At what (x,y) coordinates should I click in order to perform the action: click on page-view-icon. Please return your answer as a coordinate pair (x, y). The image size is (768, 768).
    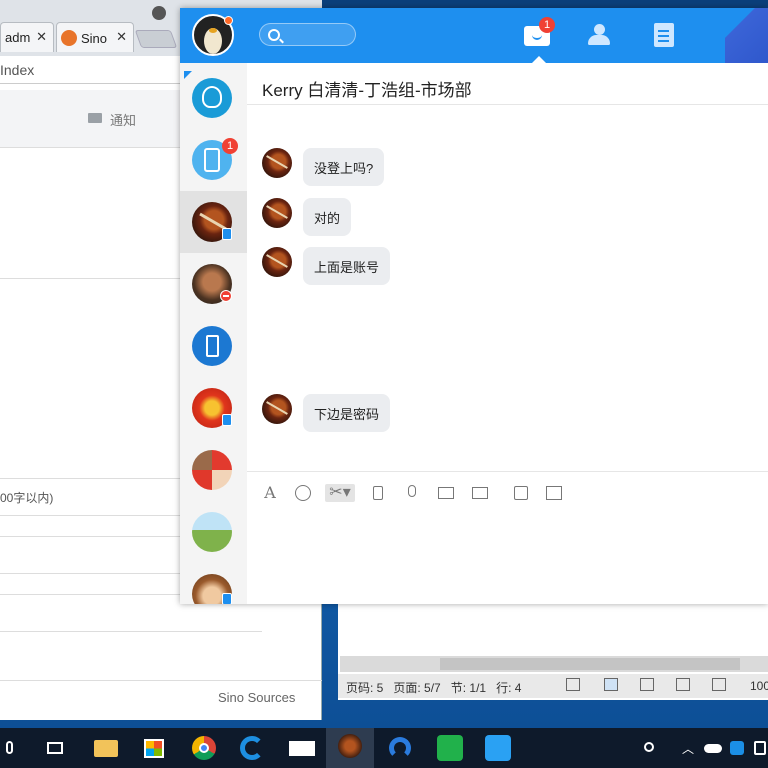
    Looking at the image, I should click on (611, 684).